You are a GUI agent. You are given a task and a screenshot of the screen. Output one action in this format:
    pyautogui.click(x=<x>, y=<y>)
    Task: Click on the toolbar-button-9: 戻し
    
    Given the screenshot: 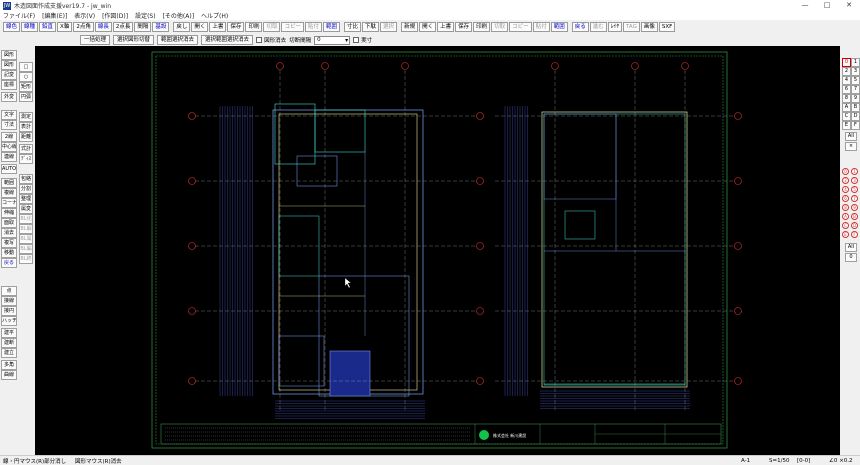 What is the action you would take?
    pyautogui.click(x=182, y=26)
    